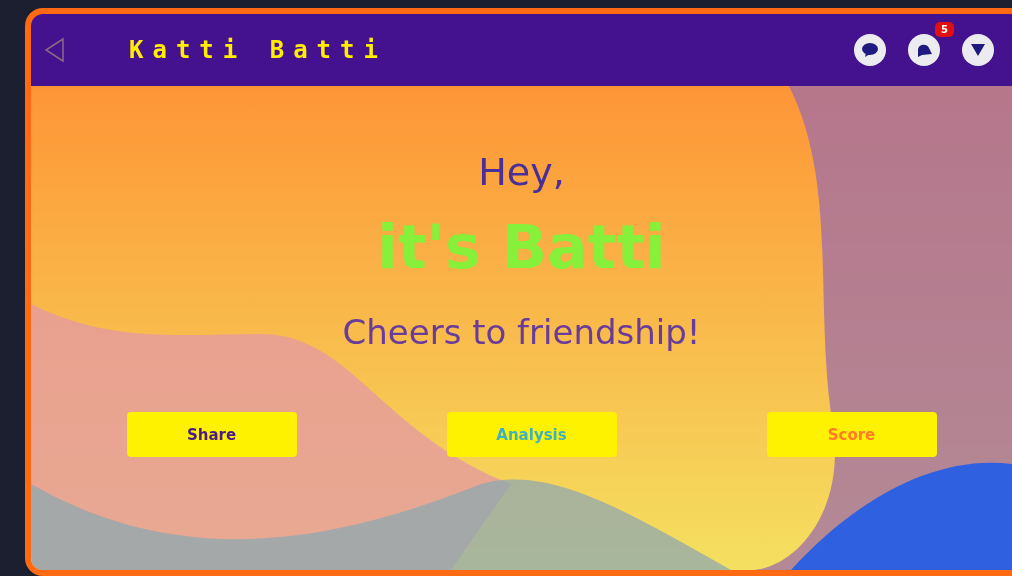 This screenshot has width=1012, height=576. I want to click on caret-icon, so click(978, 50).